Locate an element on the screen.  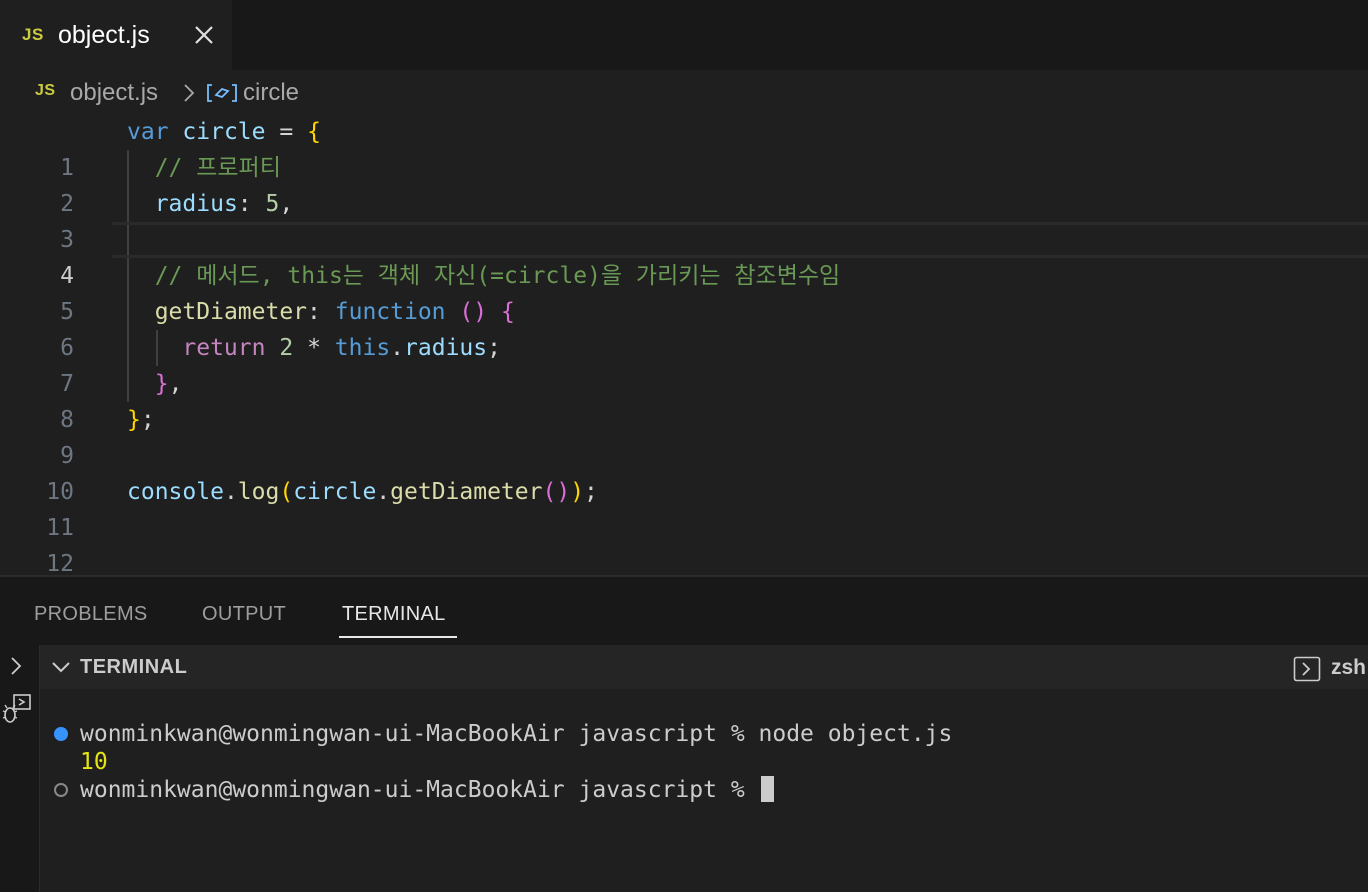
chevron-down-icon is located at coordinates (61, 667).